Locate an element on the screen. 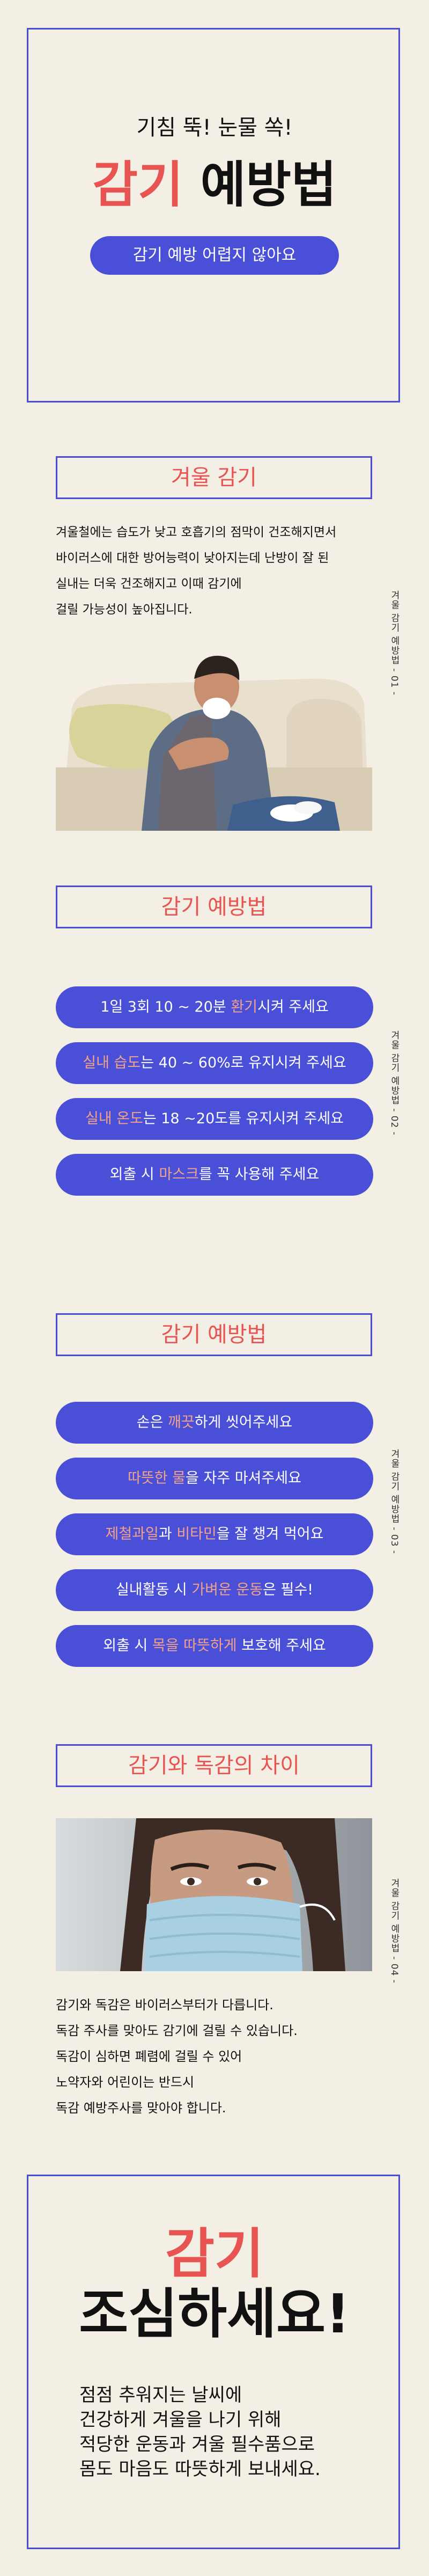 This screenshot has height=2576, width=429. tip-highlight: 제철과일 is located at coordinates (132, 1534).